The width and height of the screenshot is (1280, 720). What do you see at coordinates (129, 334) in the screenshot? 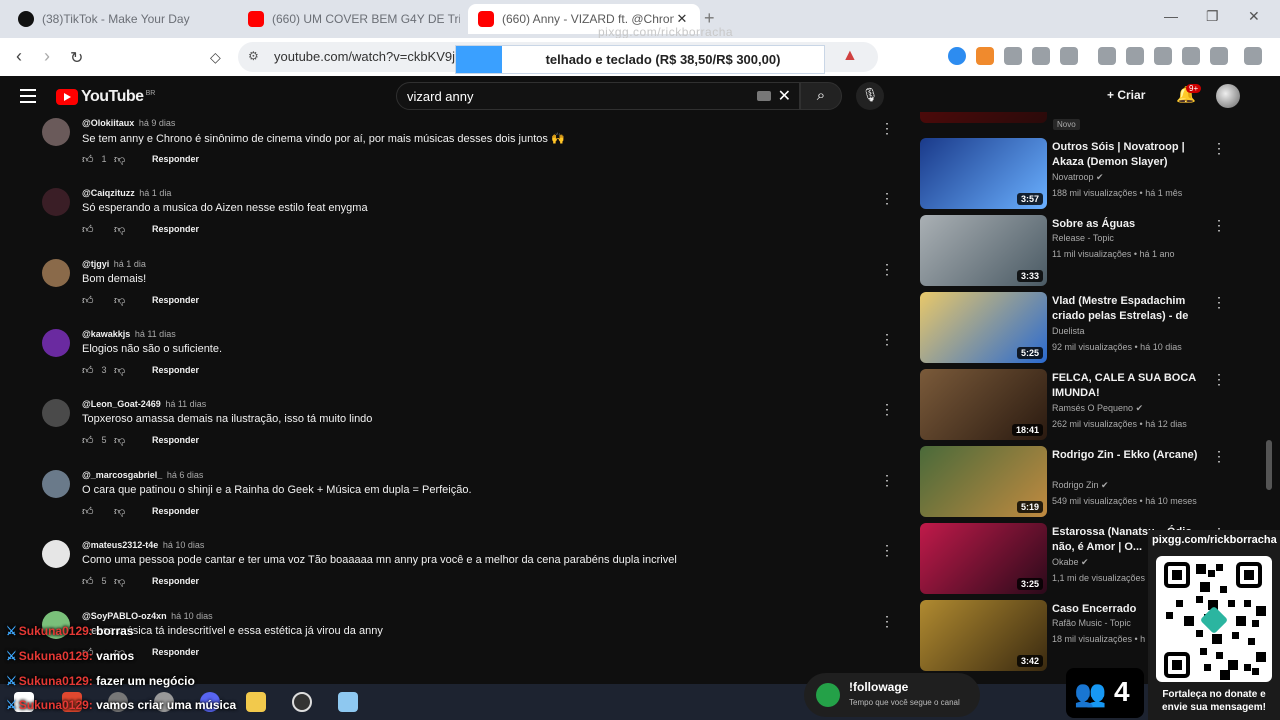
I see `comment-author: @kawakkjs há 11 dias` at bounding box center [129, 334].